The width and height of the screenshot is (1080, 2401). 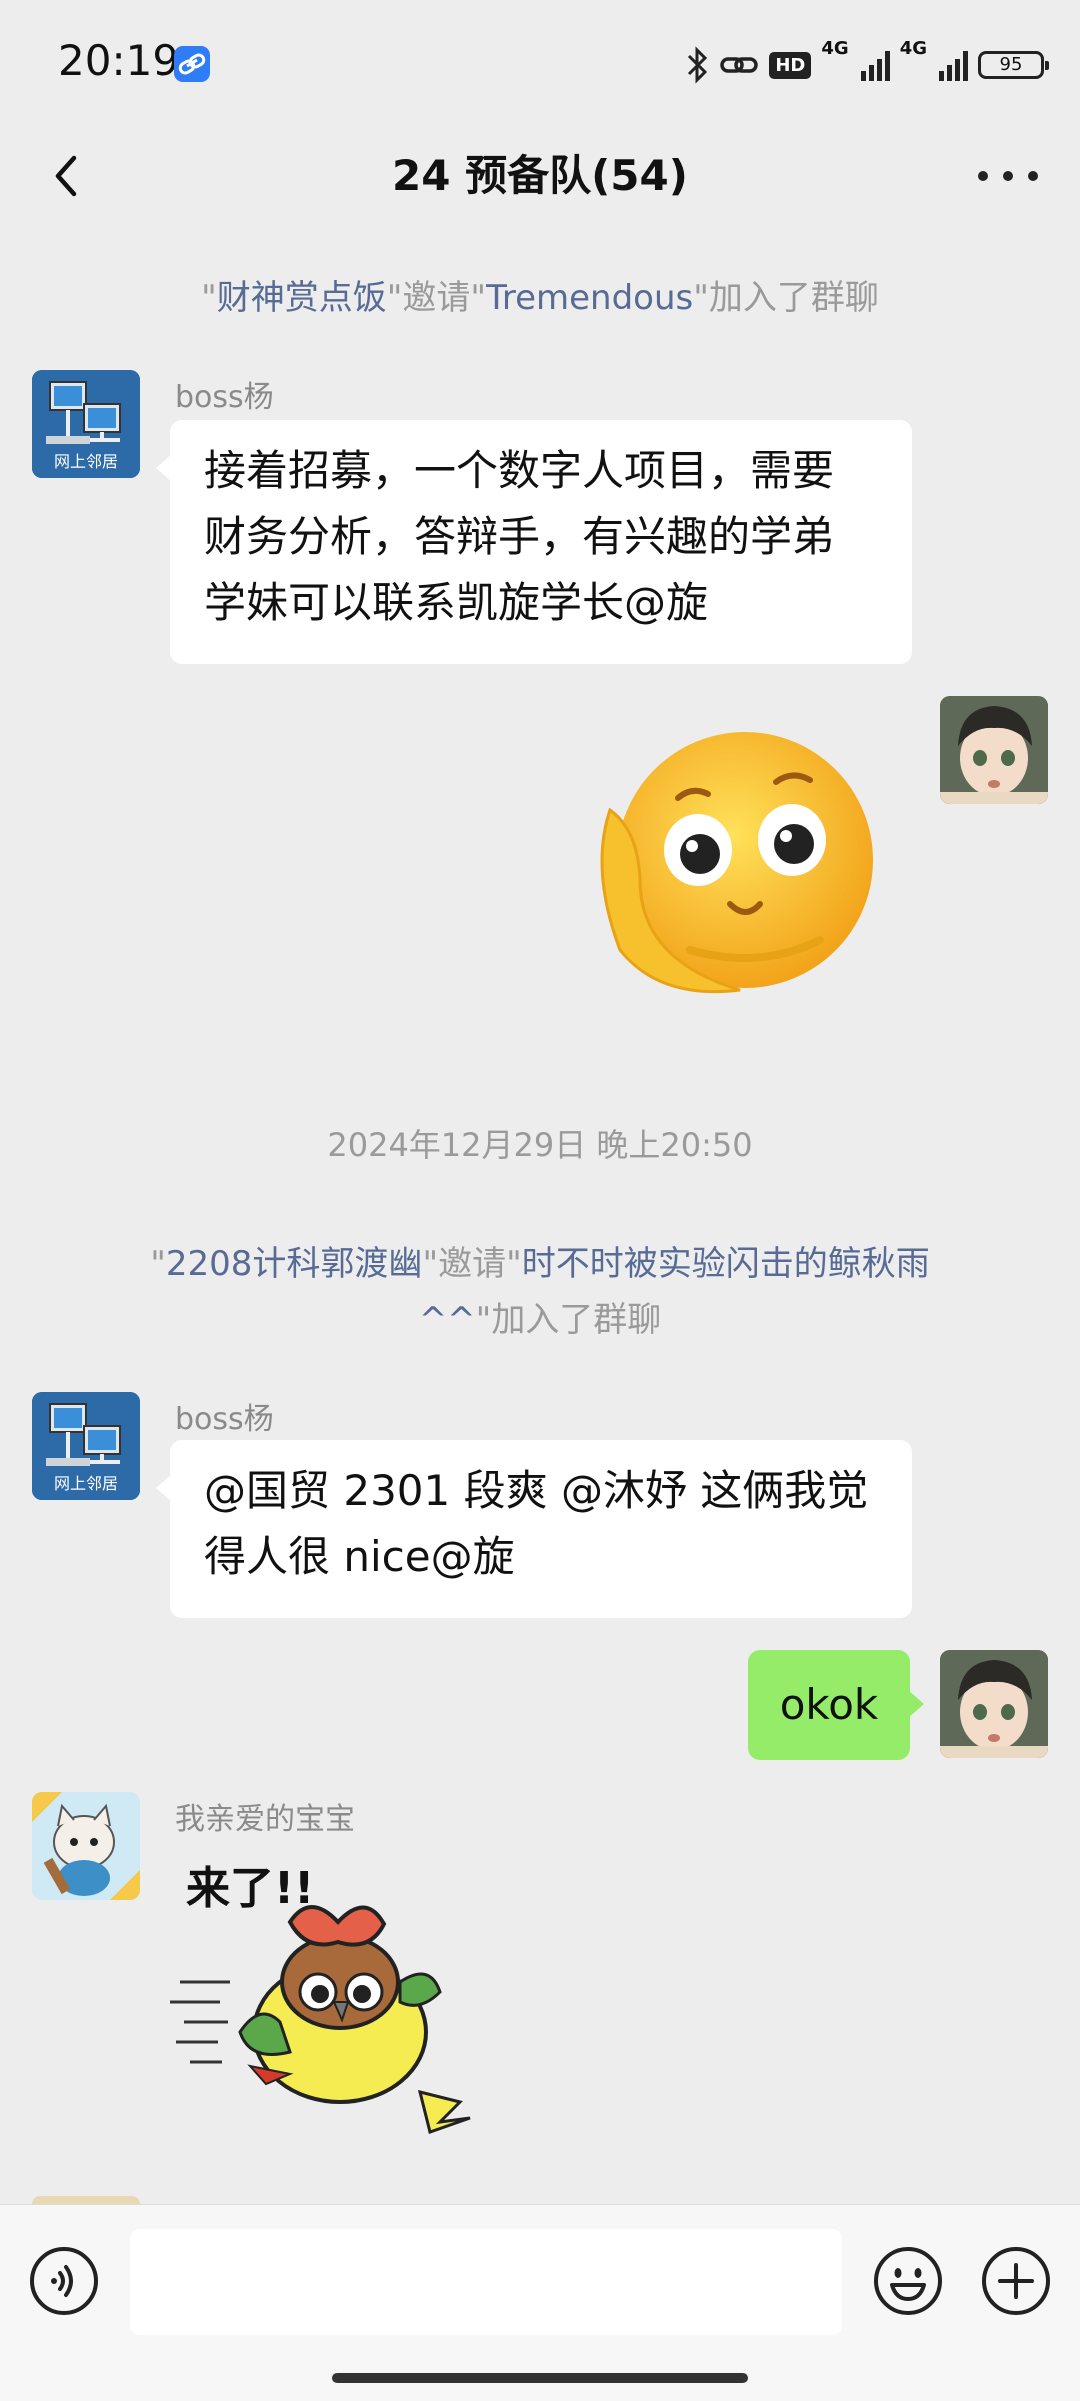 I want to click on avatar-partial, so click(x=86, y=2200).